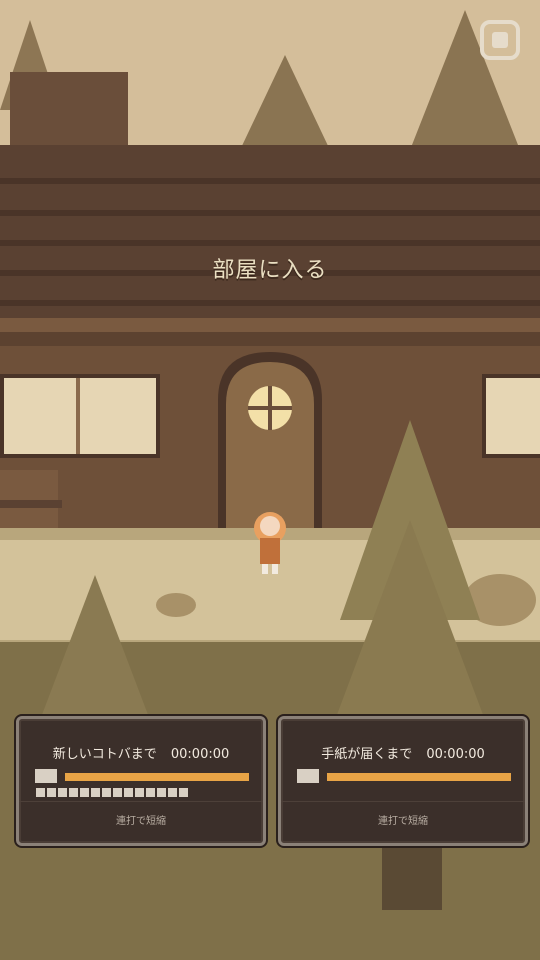  Describe the element at coordinates (200, 754) in the screenshot. I see `new-words-timer: 00:00:00` at that location.